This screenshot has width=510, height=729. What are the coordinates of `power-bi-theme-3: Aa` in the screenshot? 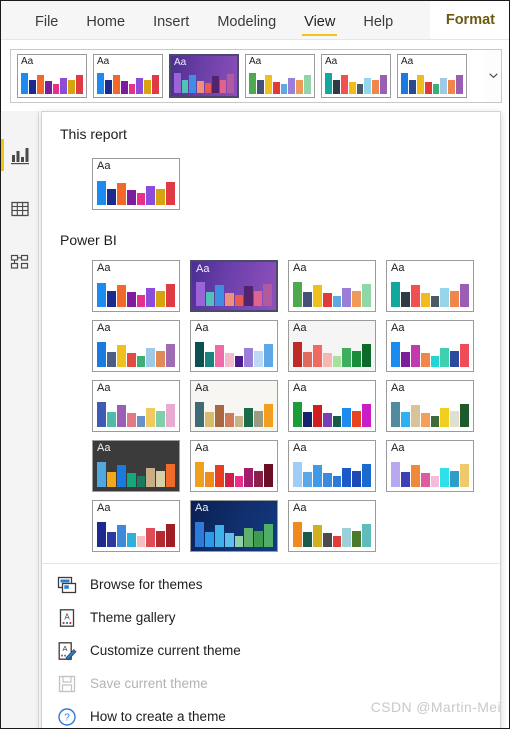 It's located at (430, 286).